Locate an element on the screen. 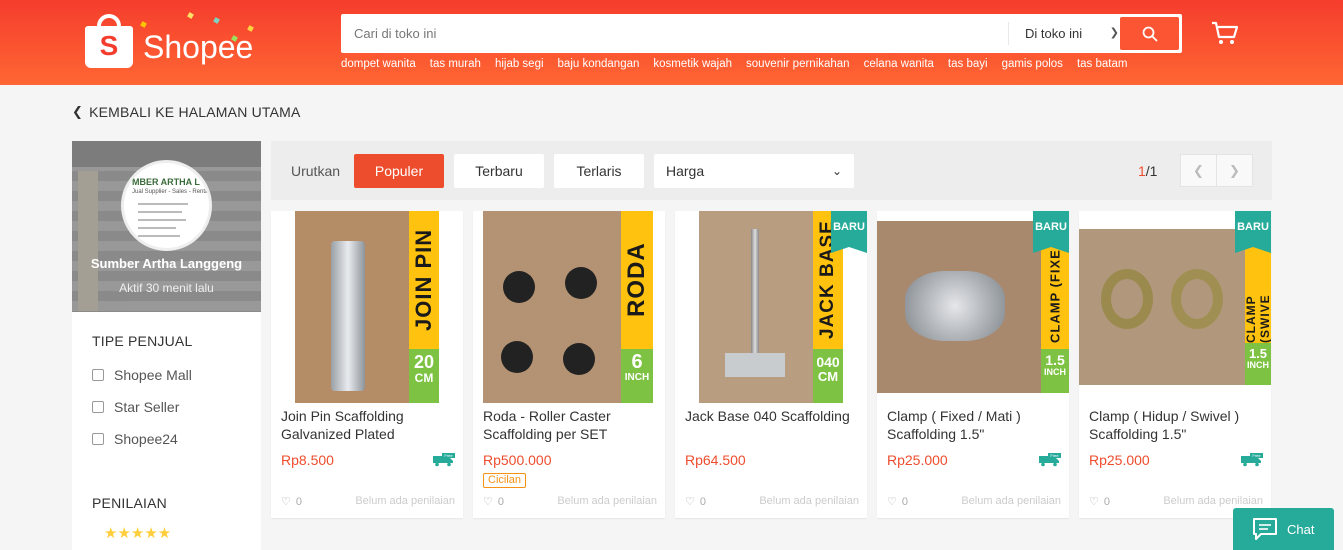 The width and height of the screenshot is (1343, 550). search-bar: Di toko ini ❯ is located at coordinates (761, 33).